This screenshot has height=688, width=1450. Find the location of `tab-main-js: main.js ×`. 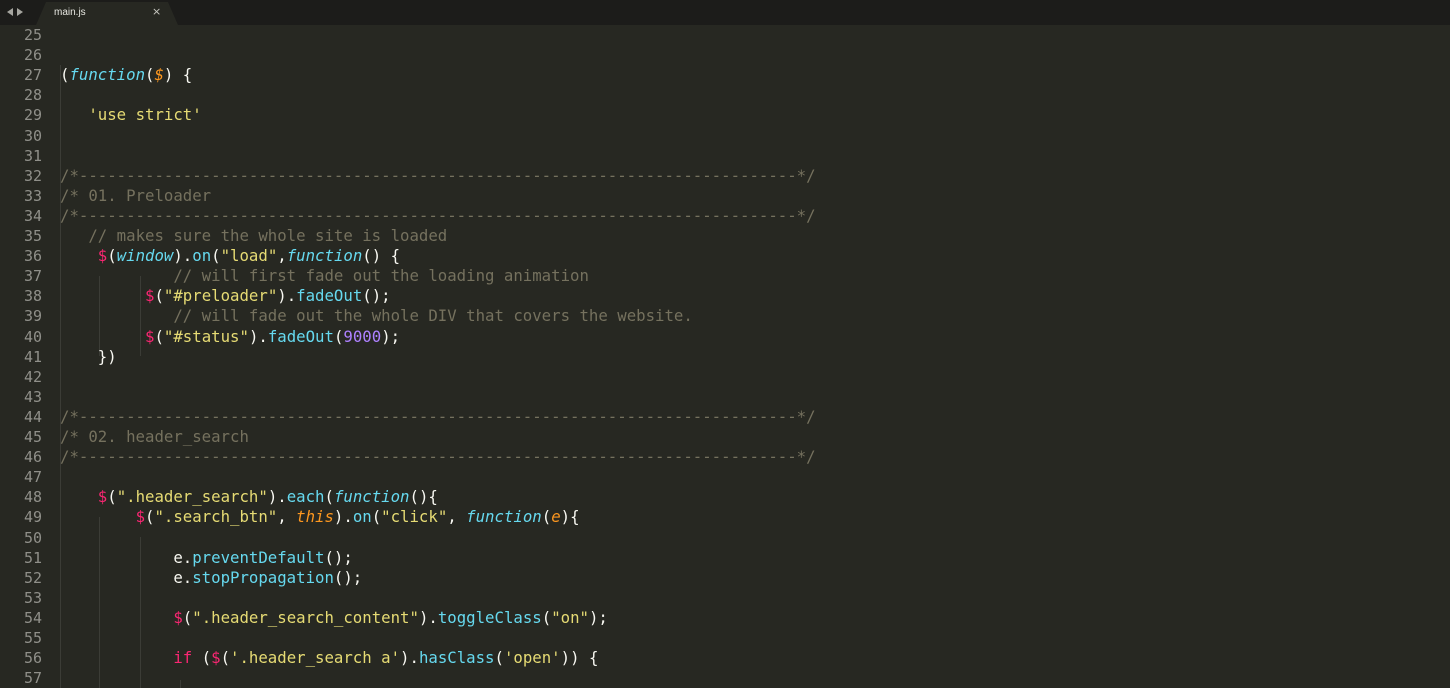

tab-main-js: main.js × is located at coordinates (107, 13).